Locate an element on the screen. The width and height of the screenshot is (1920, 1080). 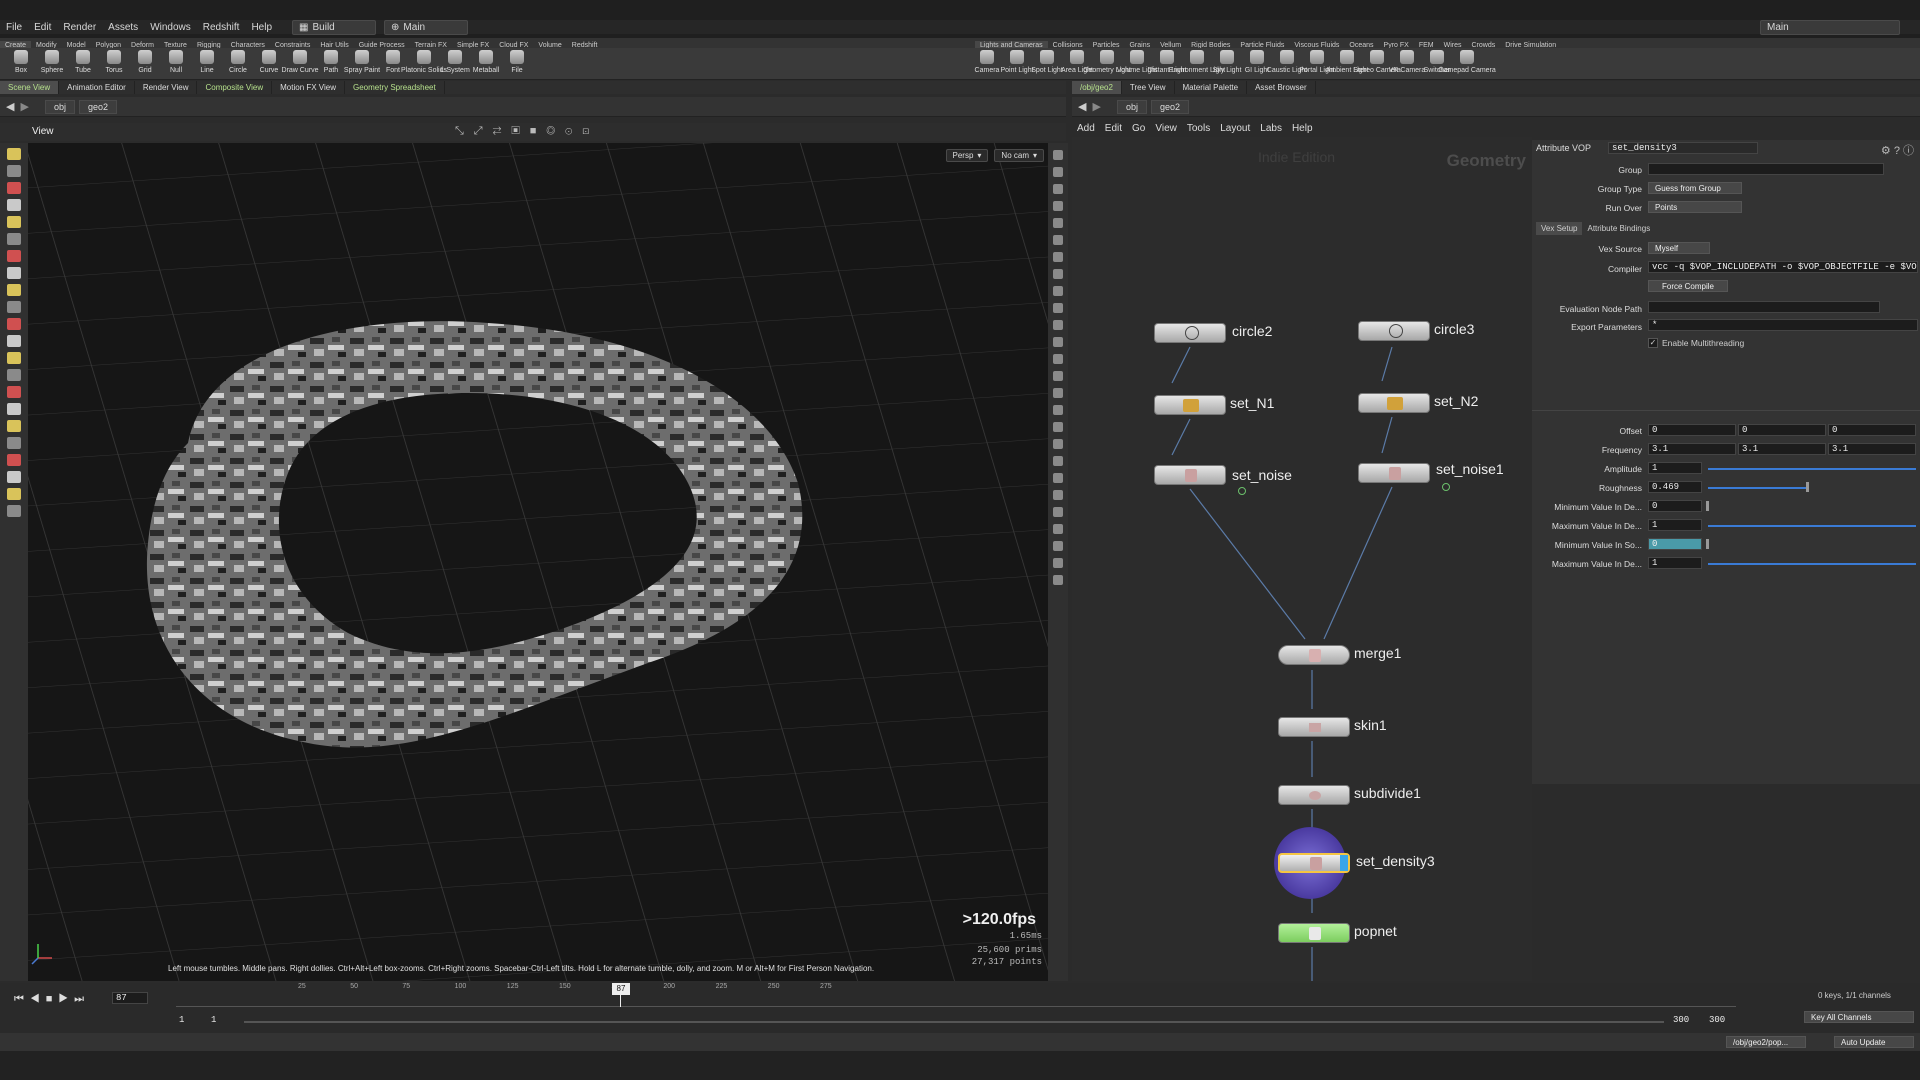
shelf-tool-button: Circle is located at coordinates (238, 62).